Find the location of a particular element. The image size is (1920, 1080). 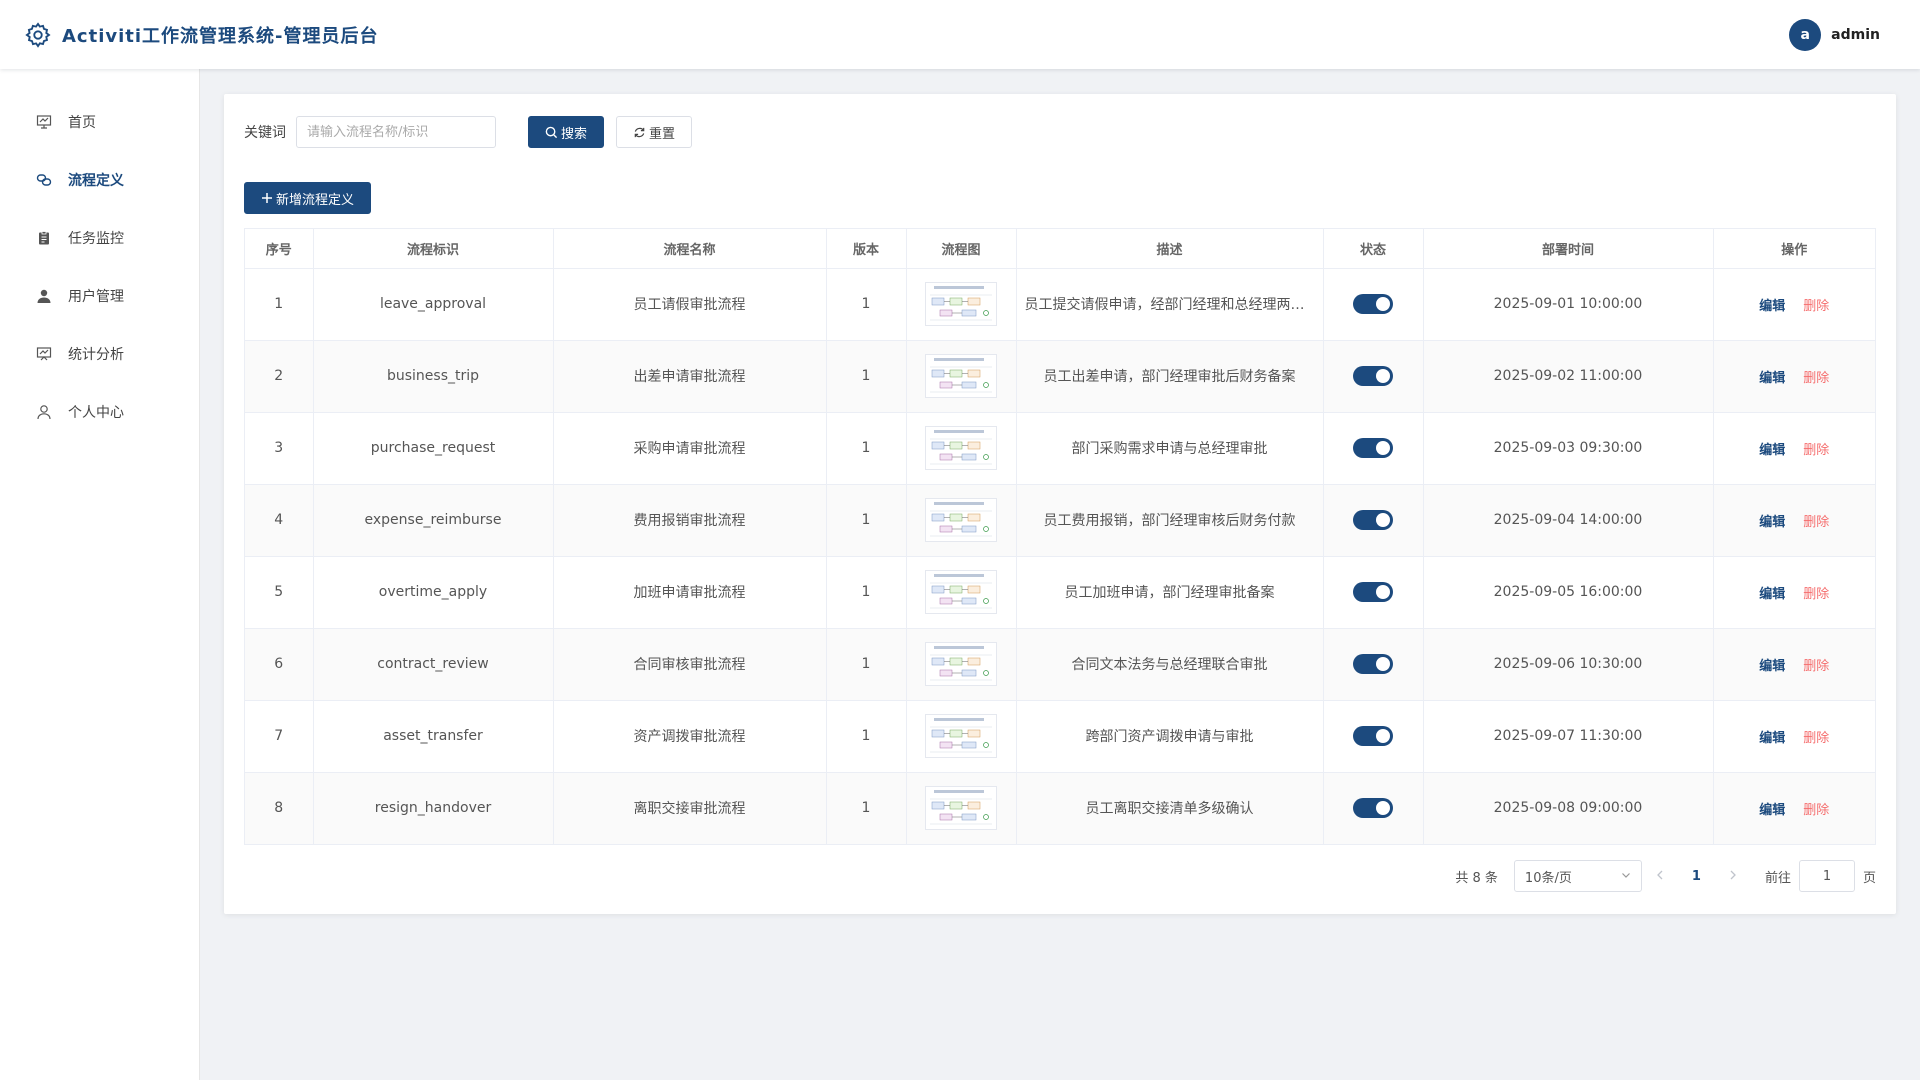

add-button-label: 新增流程定义 is located at coordinates (315, 200).